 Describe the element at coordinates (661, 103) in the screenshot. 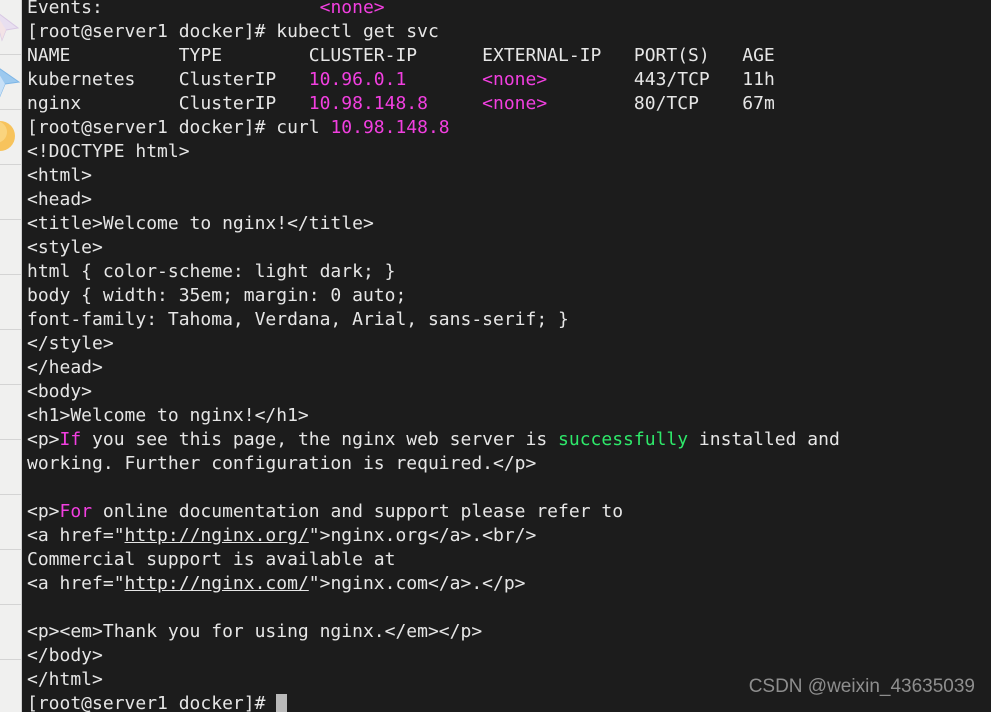

I see `text-span: 80/TCP 67m` at that location.